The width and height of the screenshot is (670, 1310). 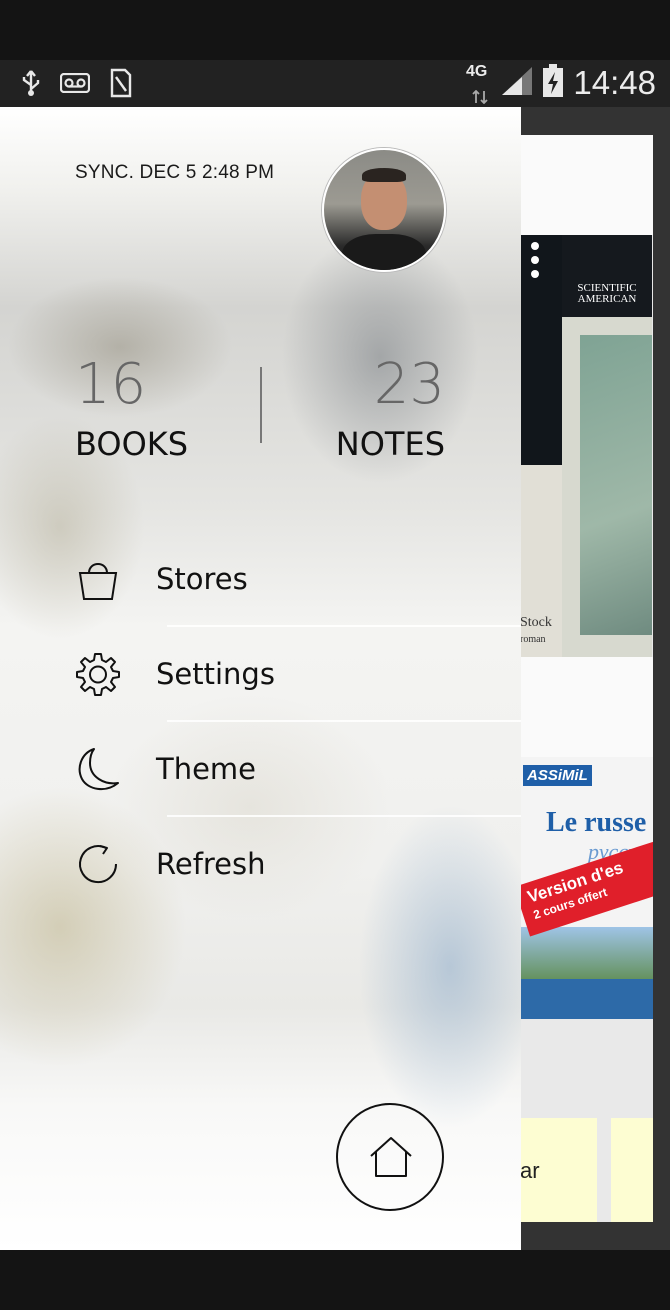 What do you see at coordinates (607, 276) in the screenshot?
I see `publisher-logo: SCIENTIFIC AMERICAN` at bounding box center [607, 276].